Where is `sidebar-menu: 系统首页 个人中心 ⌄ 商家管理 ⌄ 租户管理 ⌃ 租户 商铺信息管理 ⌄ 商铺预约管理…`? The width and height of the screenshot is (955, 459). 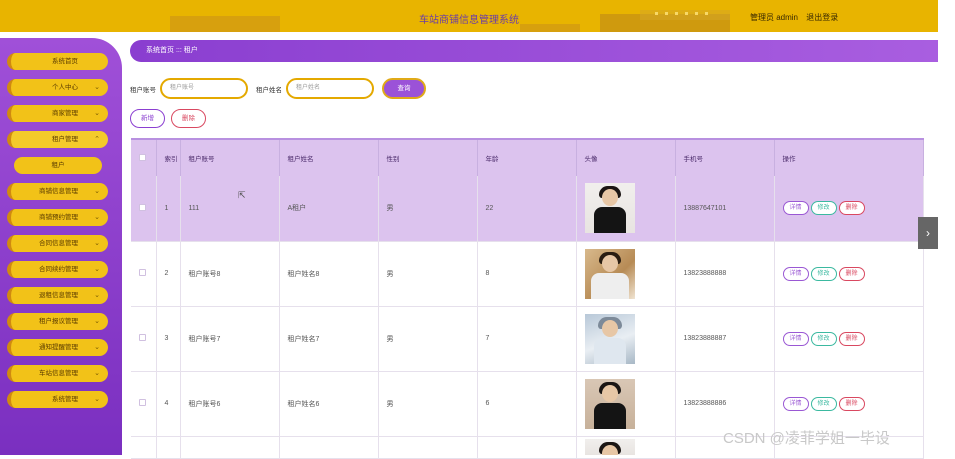 sidebar-menu: 系统首页 个人中心 ⌄ 商家管理 ⌄ 租户管理 ⌃ 租户 商铺信息管理 ⌄ 商铺预约管理… is located at coordinates (61, 223).